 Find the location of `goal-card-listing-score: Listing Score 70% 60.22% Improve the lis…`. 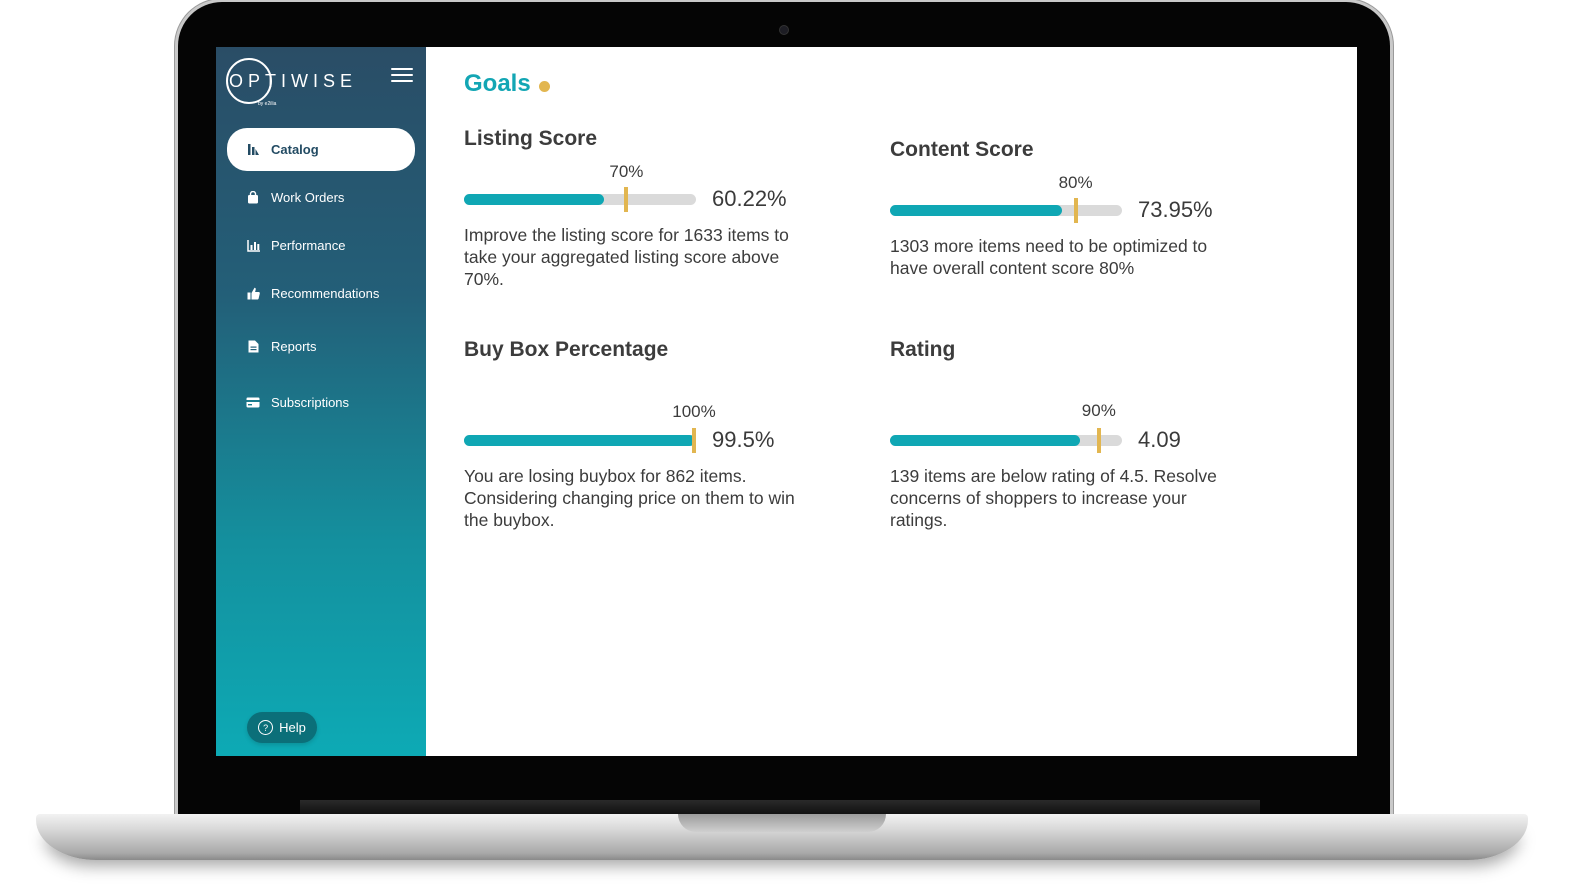

goal-card-listing-score: Listing Score 70% 60.22% Improve the lis… is located at coordinates (644, 208).